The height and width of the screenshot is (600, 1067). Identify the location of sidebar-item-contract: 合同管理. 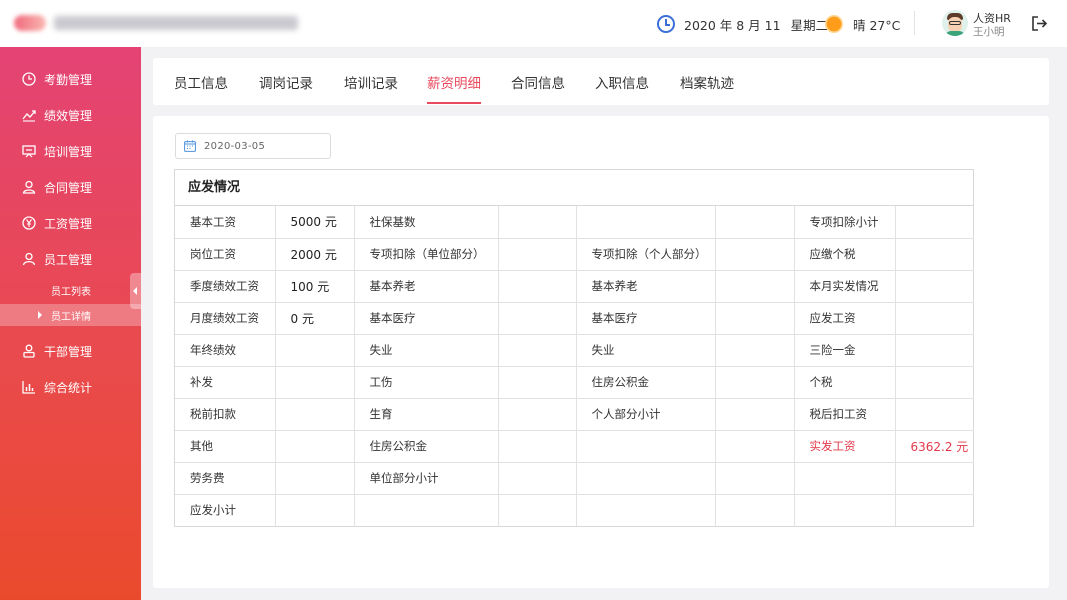
(70, 187).